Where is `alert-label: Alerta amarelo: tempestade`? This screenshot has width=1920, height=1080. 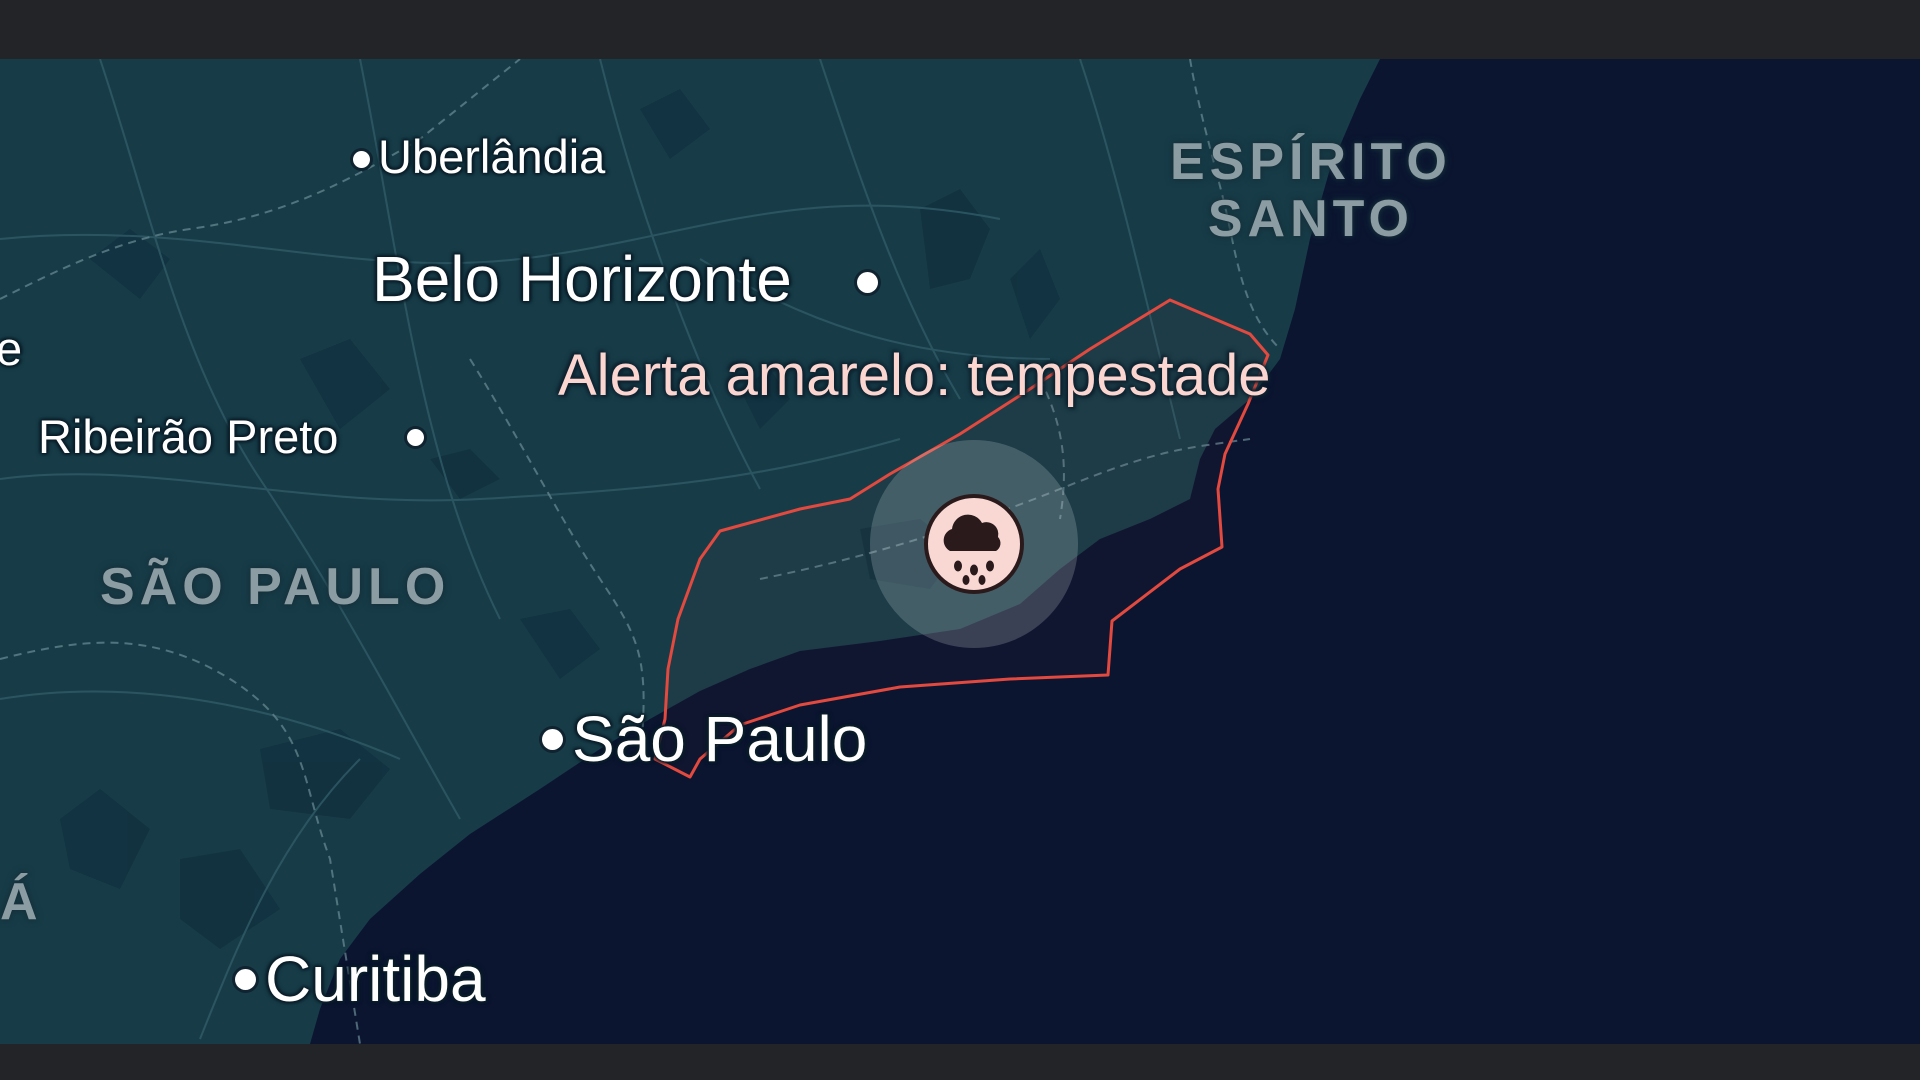 alert-label: Alerta amarelo: tempestade is located at coordinates (914, 375).